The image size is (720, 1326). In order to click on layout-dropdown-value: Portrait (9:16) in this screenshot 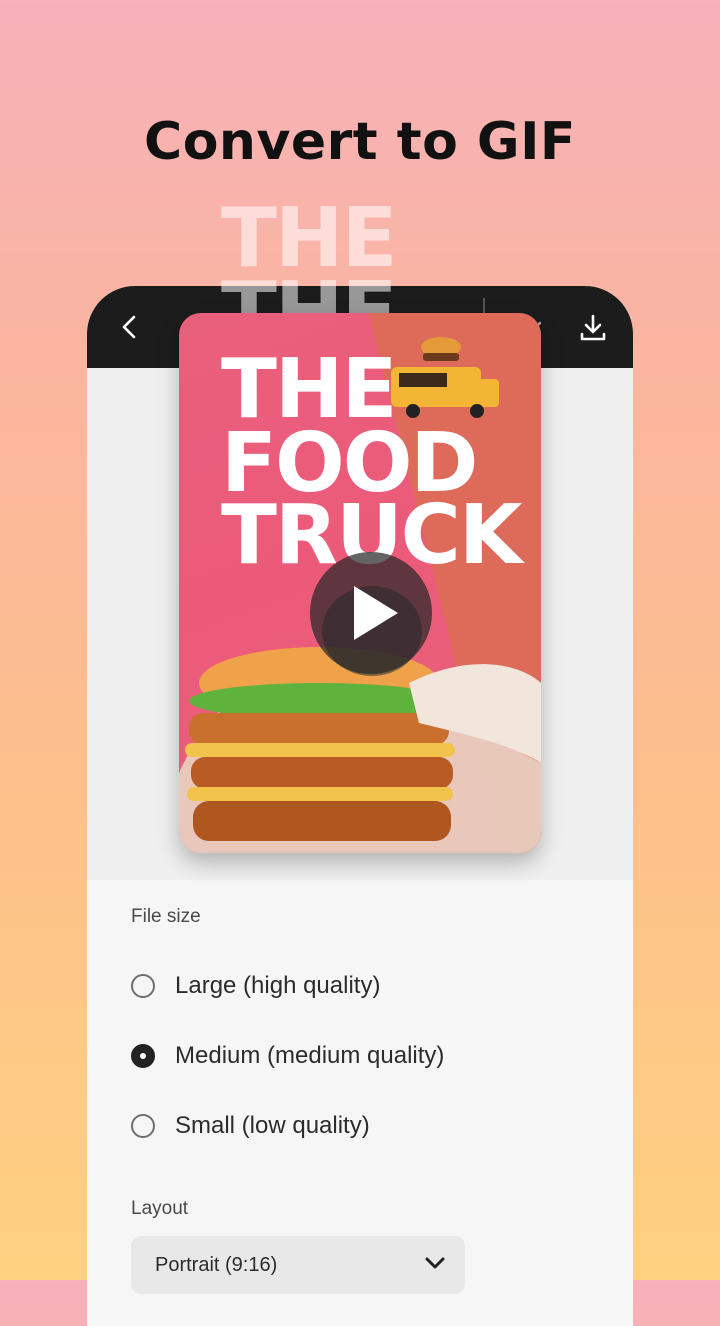, I will do `click(216, 1264)`.